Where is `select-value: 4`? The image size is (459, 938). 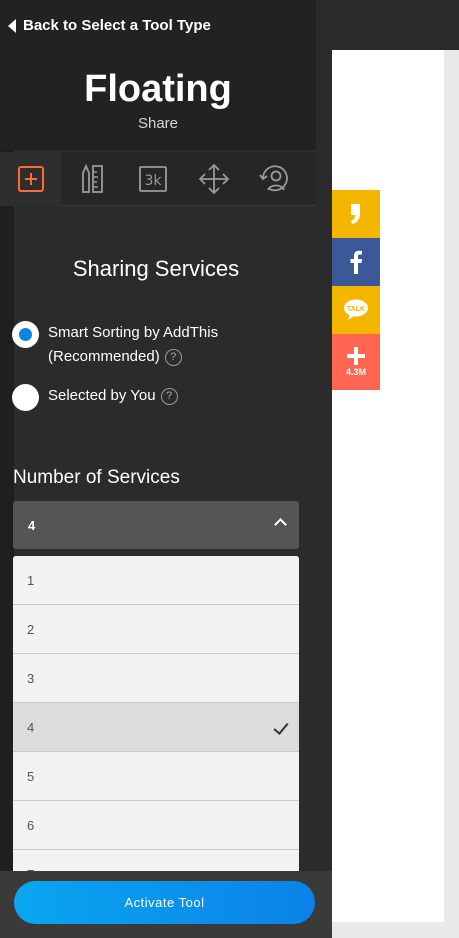
select-value: 4 is located at coordinates (32, 525).